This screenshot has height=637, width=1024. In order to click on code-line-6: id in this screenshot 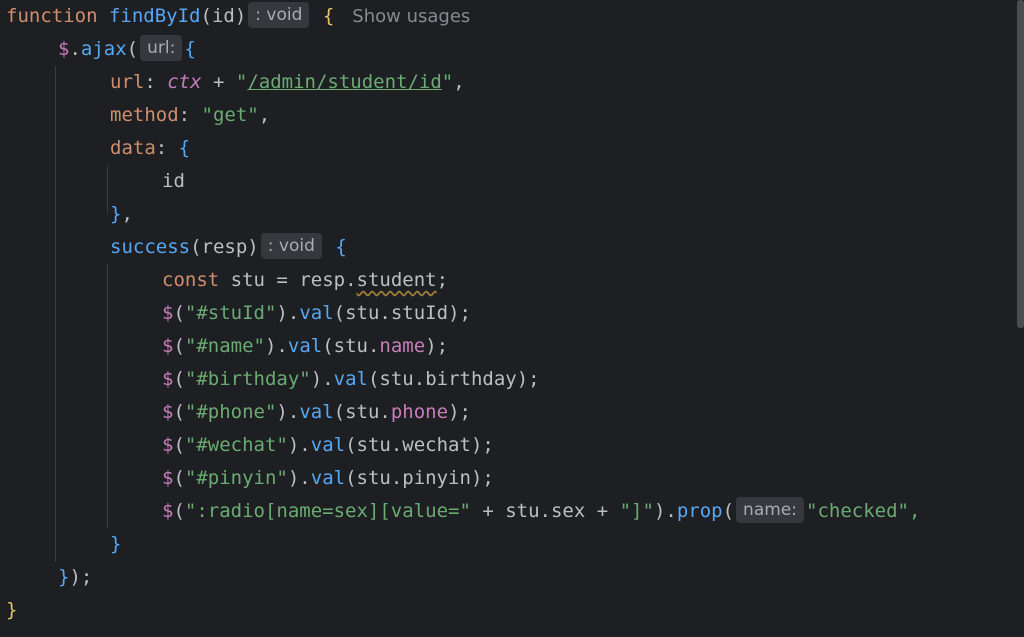, I will do `click(173, 181)`.